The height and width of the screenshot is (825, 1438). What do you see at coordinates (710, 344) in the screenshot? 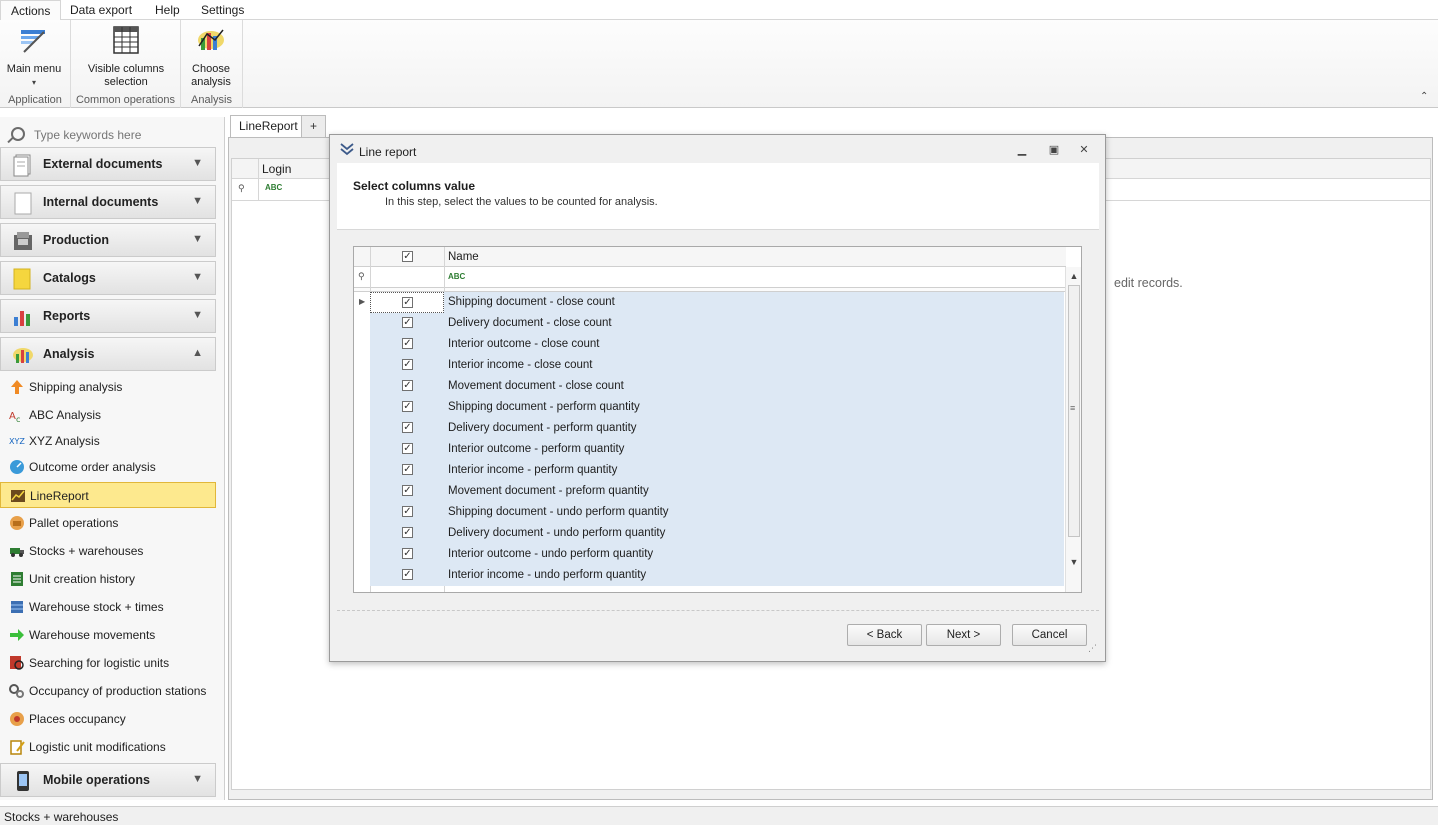
I see `table-row: ✓ Interior outcome - close count` at bounding box center [710, 344].